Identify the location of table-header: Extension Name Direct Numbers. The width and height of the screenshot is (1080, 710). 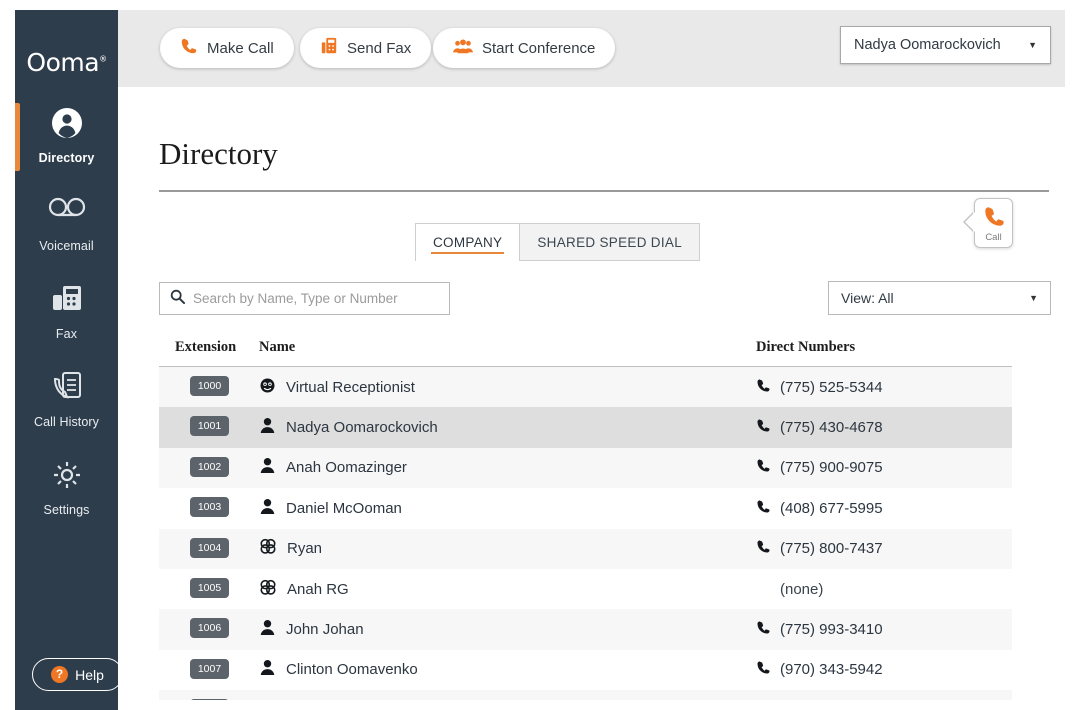
(585, 351).